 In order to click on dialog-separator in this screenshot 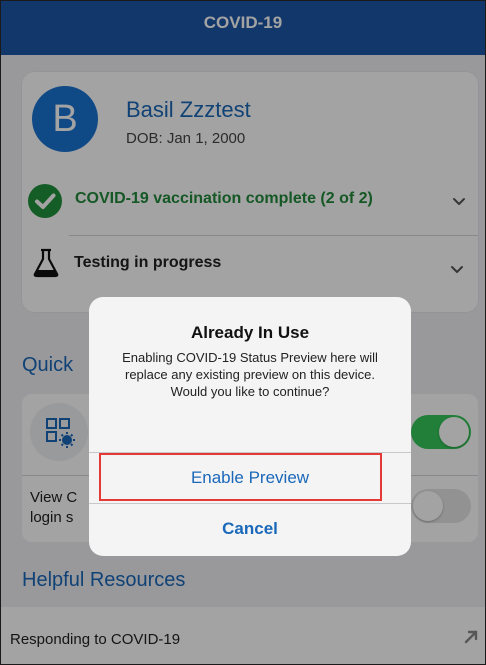, I will do `click(250, 503)`.